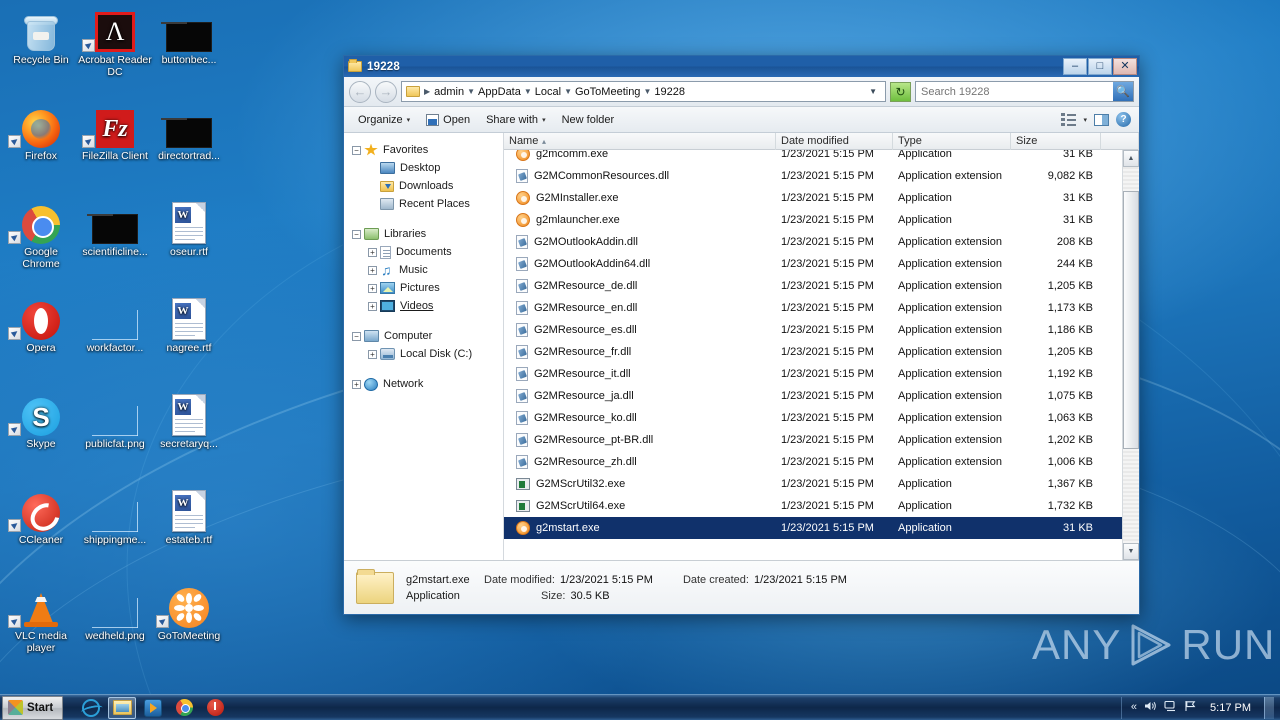 The image size is (1280, 720). I want to click on help-icon: ?, so click(1123, 119).